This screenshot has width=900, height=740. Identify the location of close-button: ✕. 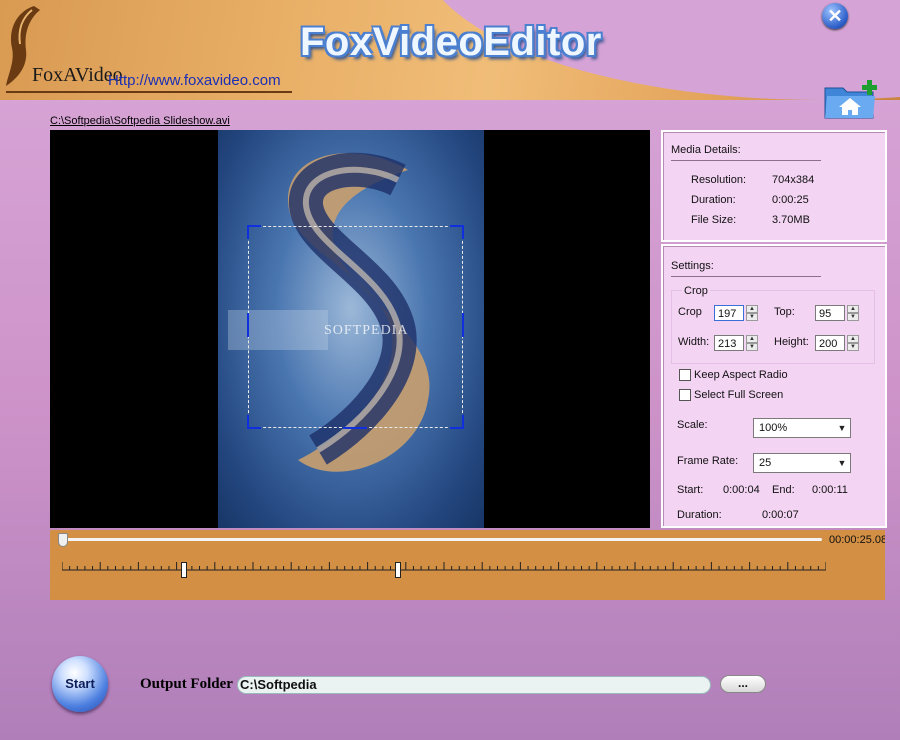
(835, 16).